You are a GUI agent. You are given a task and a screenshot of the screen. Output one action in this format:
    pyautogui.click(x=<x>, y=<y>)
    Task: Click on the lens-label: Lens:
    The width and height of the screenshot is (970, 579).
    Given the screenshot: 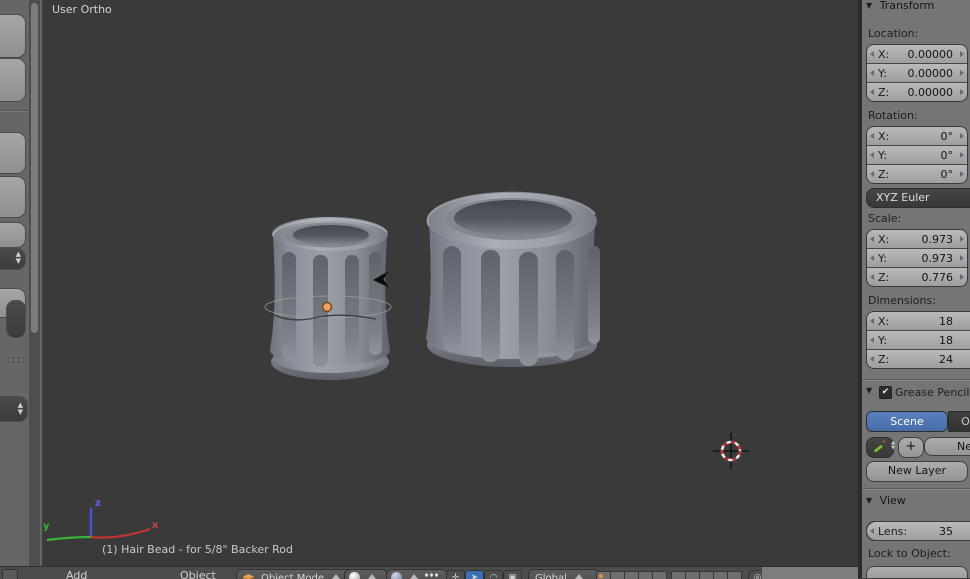 What is the action you would take?
    pyautogui.click(x=893, y=531)
    